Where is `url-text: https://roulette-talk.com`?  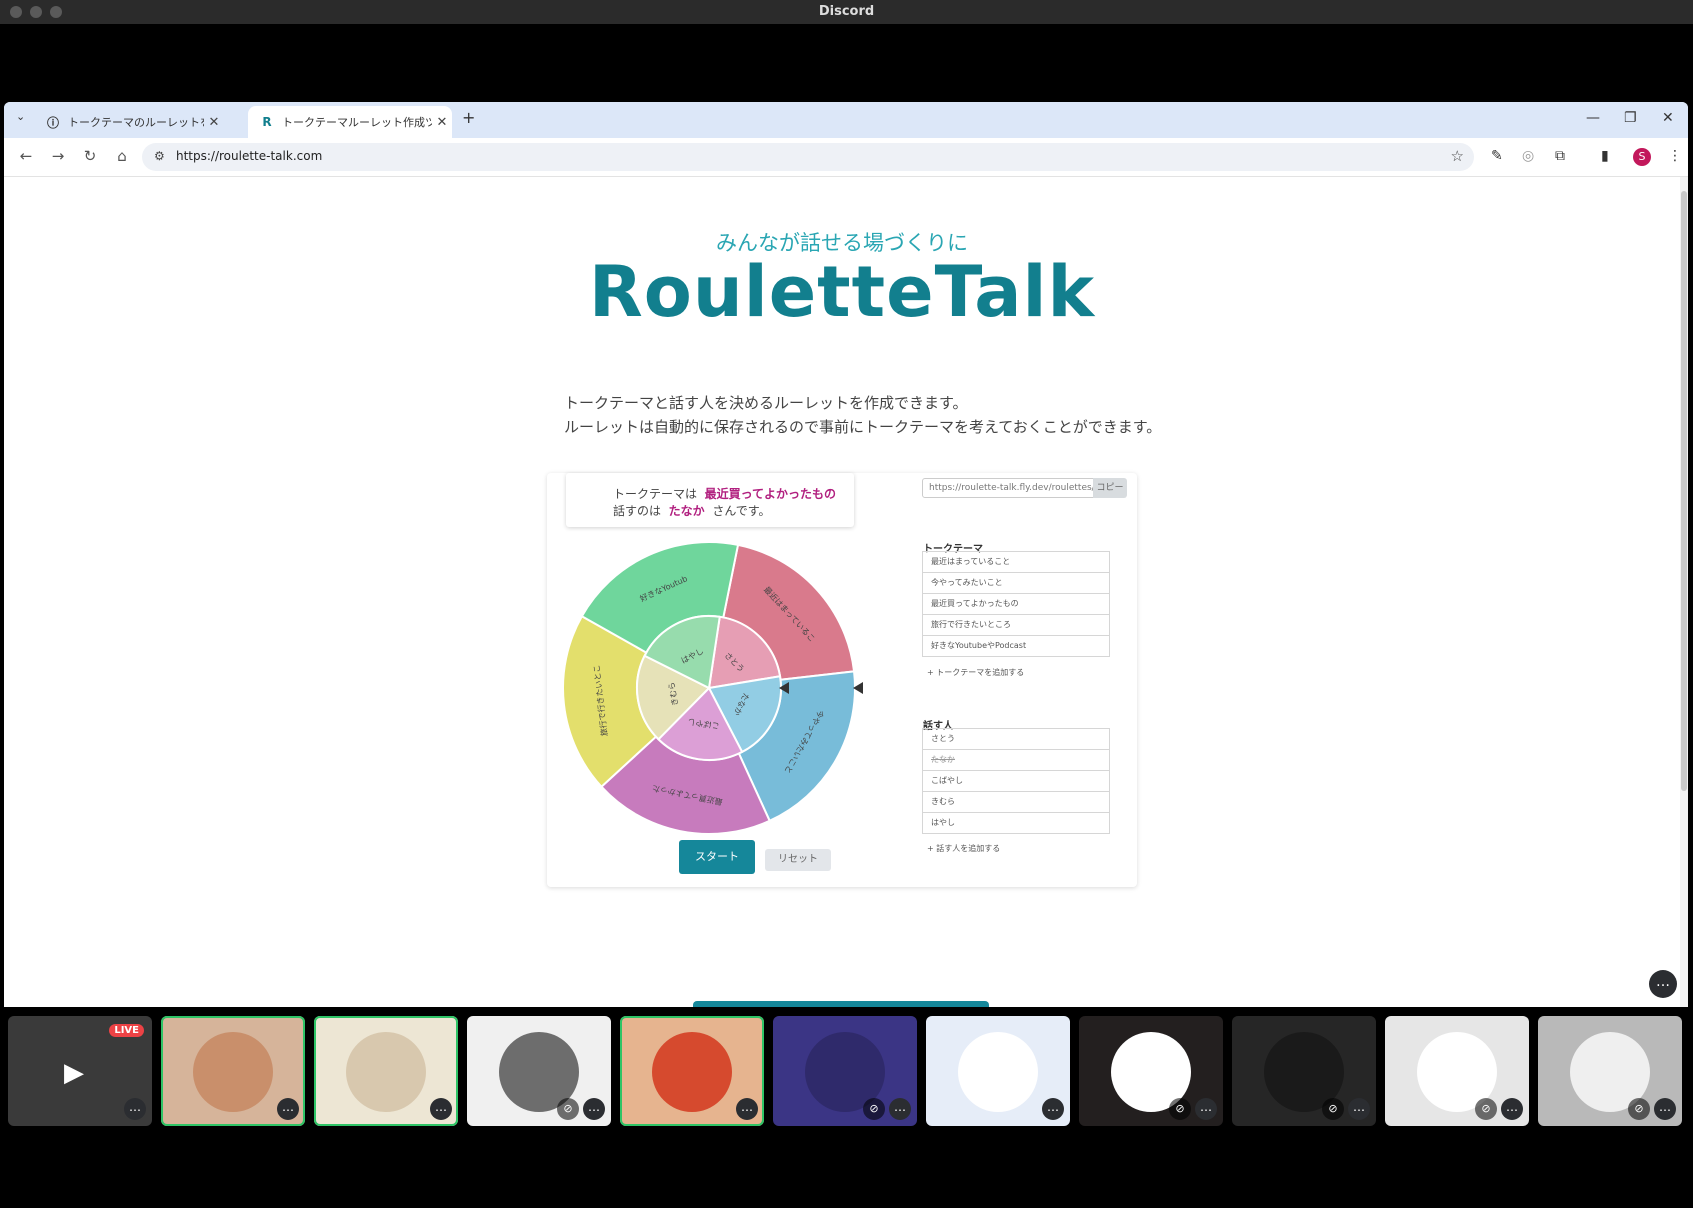
url-text: https://roulette-talk.com is located at coordinates (249, 156).